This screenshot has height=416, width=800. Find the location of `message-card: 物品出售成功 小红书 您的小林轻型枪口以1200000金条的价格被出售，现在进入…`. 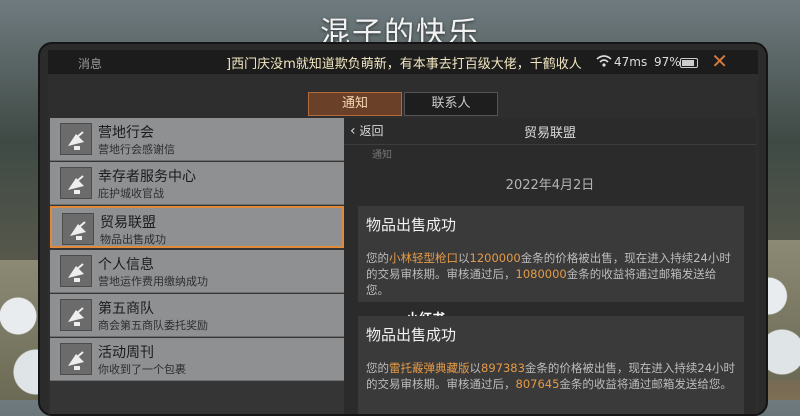

message-card: 物品出售成功 小红书 您的小林轻型枪口以1200000金条的价格被出售，现在进入… is located at coordinates (551, 266).